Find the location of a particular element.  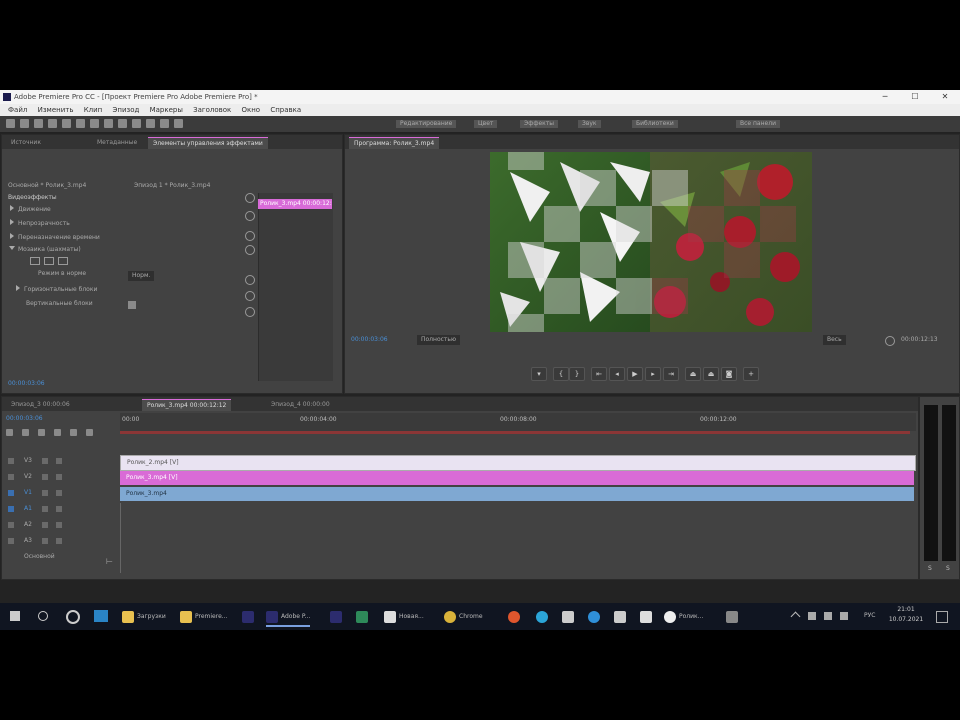

slide-tool-icon is located at coordinates (122, 123).